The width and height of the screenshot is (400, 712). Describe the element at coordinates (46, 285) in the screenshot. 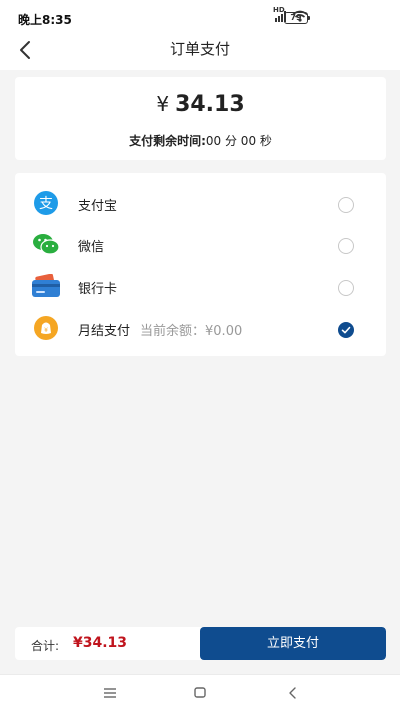

I see `bank-card-icon` at that location.